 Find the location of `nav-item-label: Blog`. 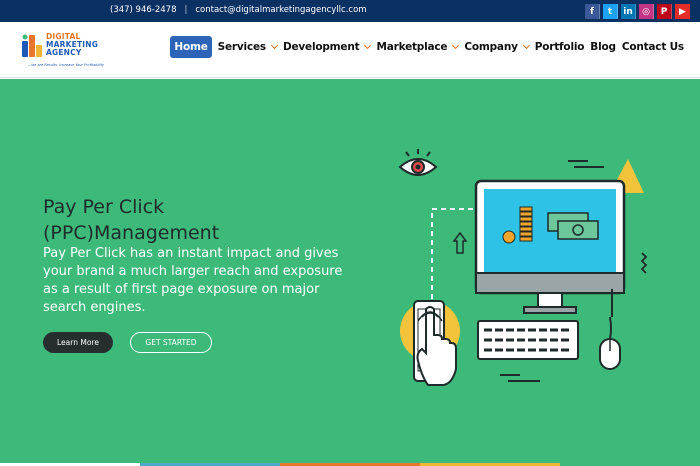

nav-item-label: Blog is located at coordinates (603, 47).